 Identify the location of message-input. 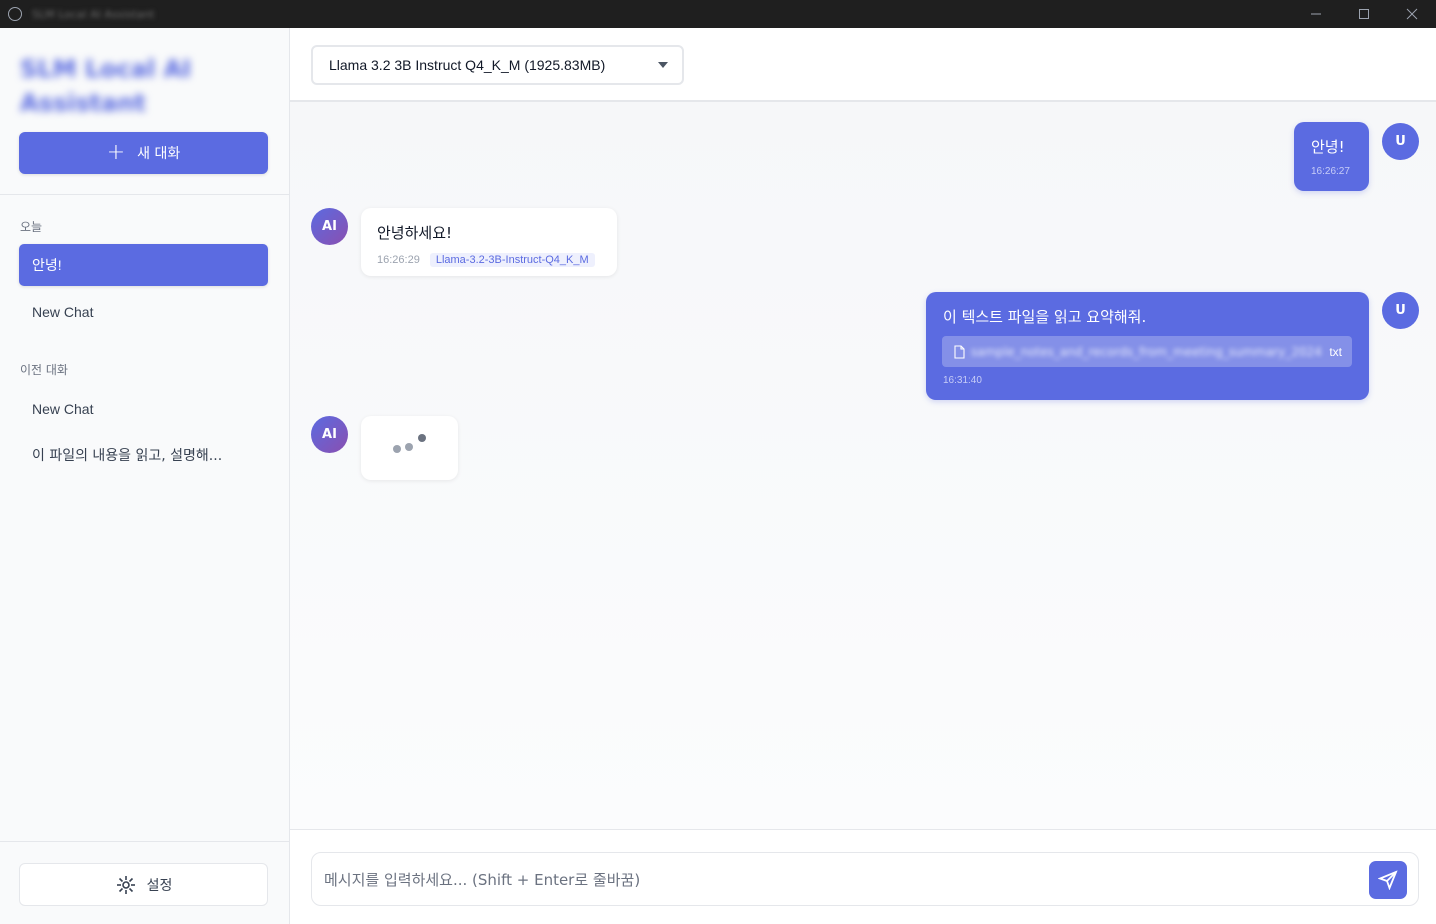
(839, 880).